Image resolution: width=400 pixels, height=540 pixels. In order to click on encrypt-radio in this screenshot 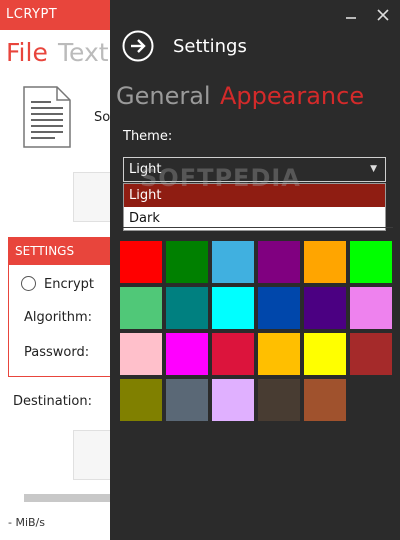, I will do `click(28, 283)`.